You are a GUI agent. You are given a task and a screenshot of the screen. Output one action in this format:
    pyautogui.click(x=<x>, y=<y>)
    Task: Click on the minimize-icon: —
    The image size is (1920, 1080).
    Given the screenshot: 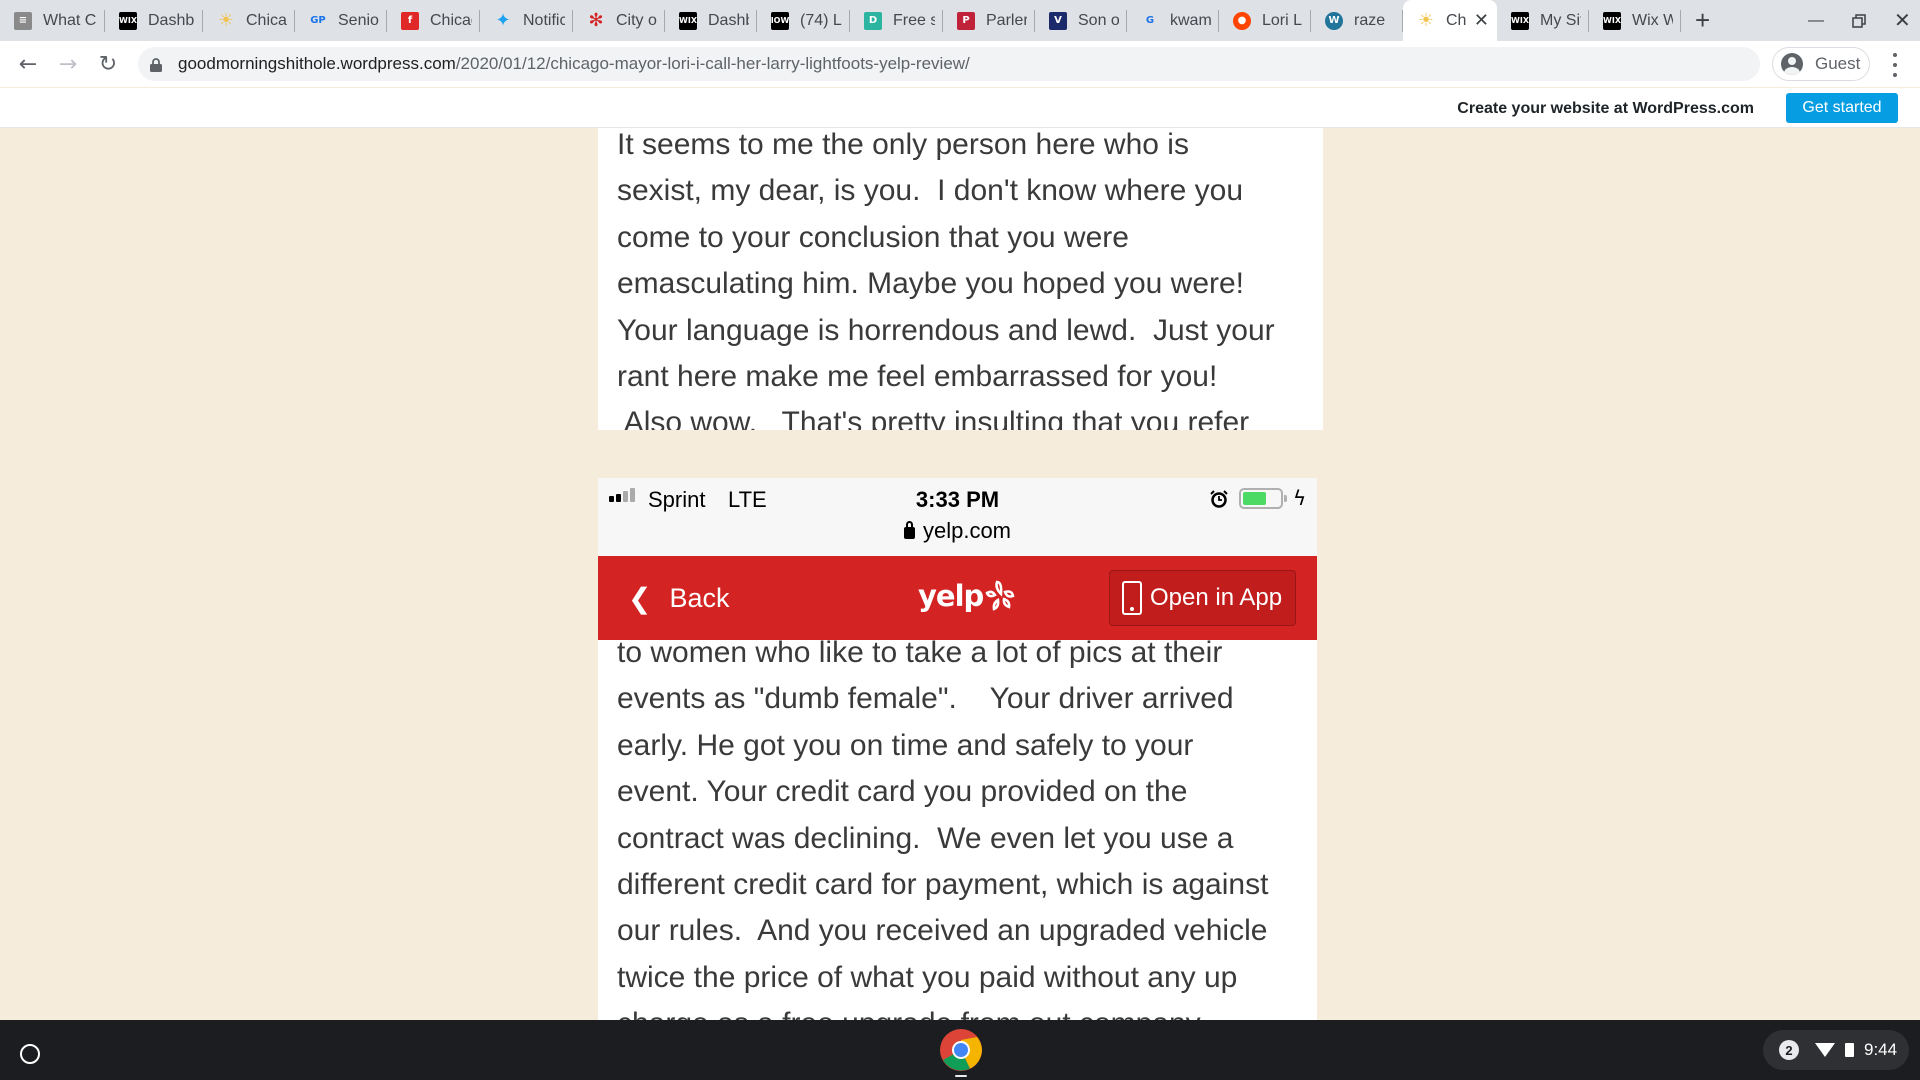 What is the action you would take?
    pyautogui.click(x=1816, y=20)
    